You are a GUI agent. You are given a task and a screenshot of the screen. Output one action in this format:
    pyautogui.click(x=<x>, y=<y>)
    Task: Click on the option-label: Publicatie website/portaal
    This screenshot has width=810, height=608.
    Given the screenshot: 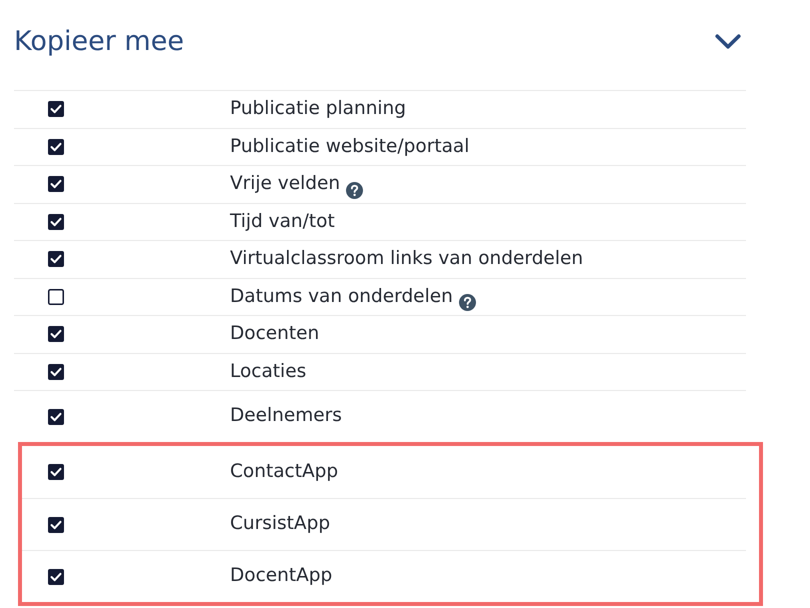 What is the action you would take?
    pyautogui.click(x=350, y=147)
    